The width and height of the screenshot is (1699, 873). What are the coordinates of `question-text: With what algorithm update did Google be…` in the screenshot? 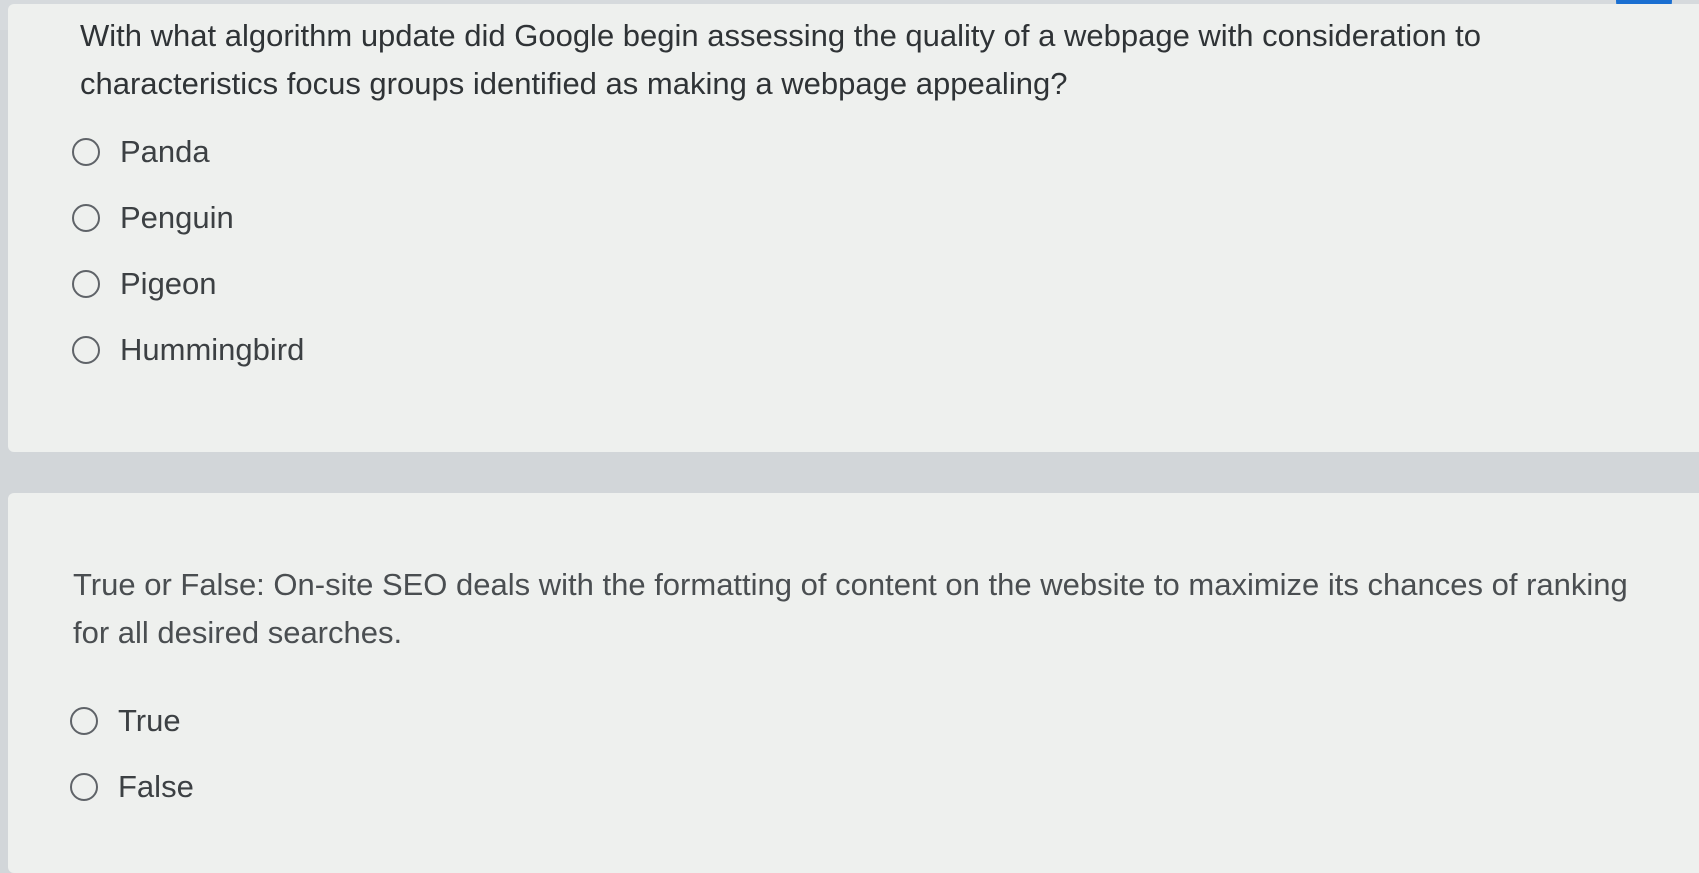 It's located at (781, 59).